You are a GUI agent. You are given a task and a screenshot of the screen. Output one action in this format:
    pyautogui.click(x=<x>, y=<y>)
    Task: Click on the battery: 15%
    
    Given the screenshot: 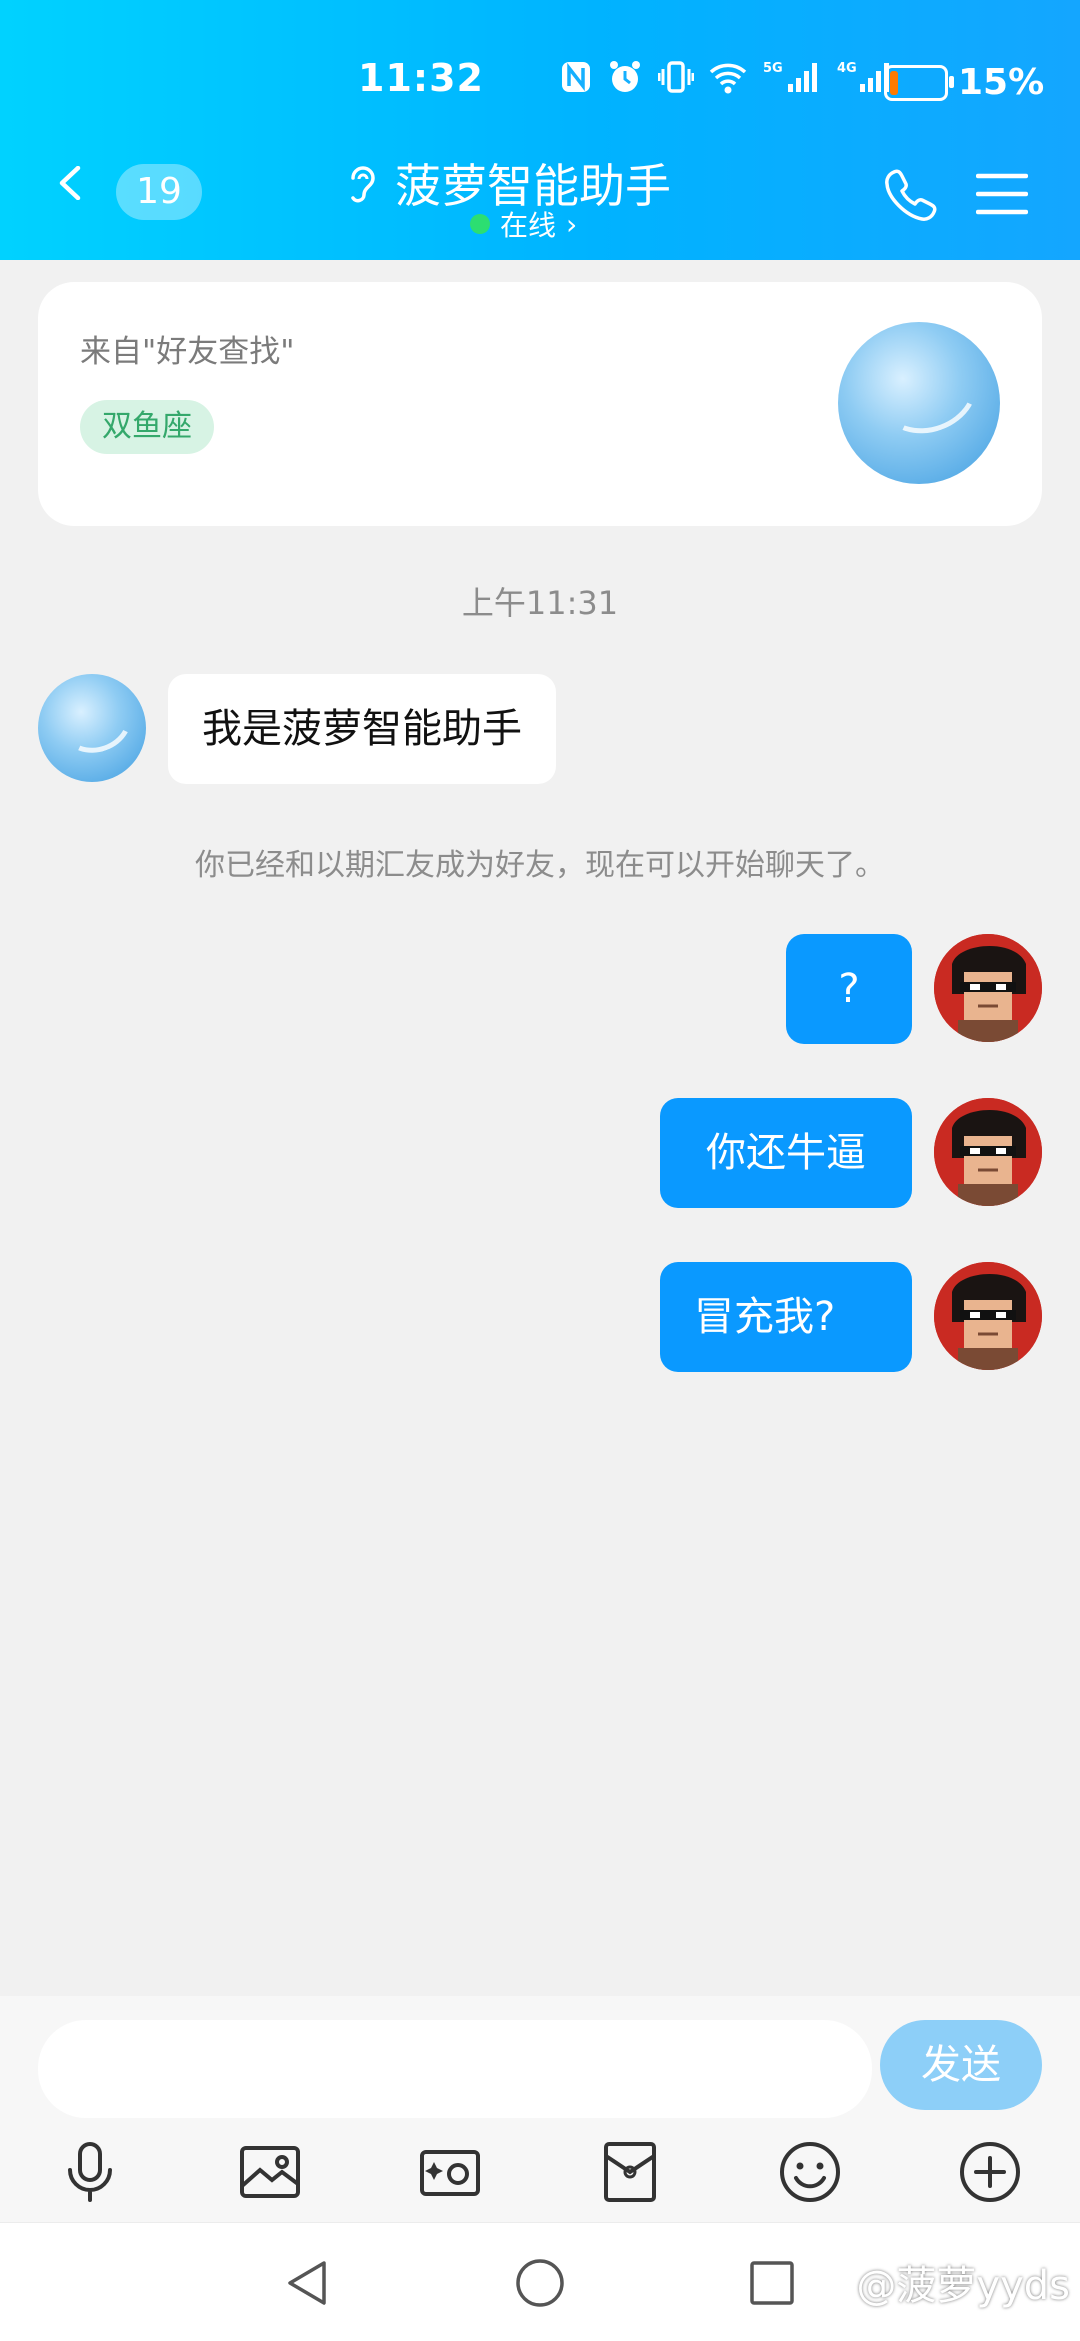 What is the action you would take?
    pyautogui.click(x=964, y=82)
    